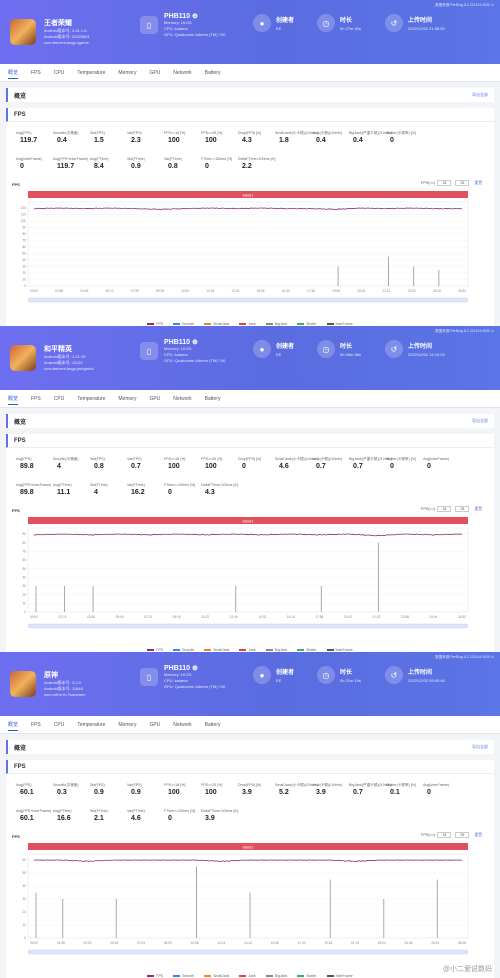  I want to click on stat-label: 时长, so click(346, 347).